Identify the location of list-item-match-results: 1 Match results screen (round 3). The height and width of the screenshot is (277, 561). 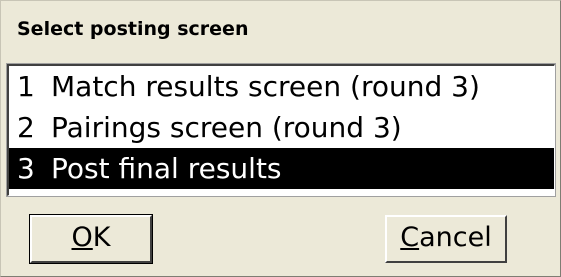
(281, 86).